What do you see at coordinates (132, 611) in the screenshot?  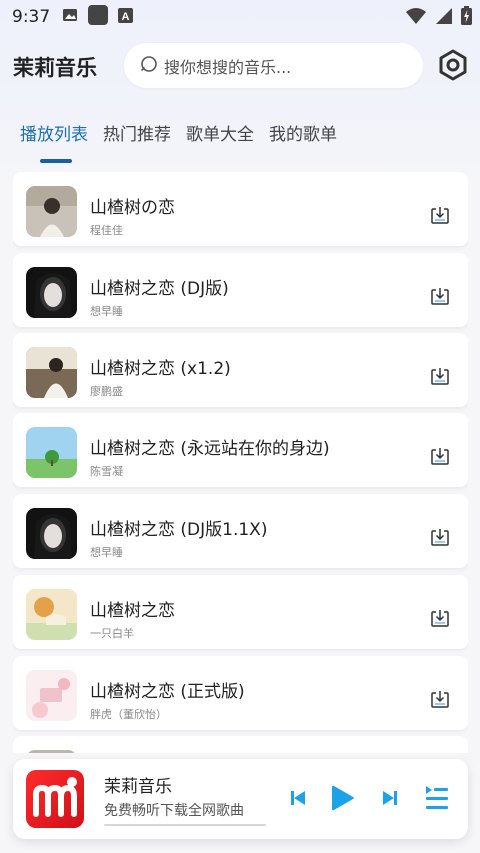 I see `song-title: 山楂树之恋` at bounding box center [132, 611].